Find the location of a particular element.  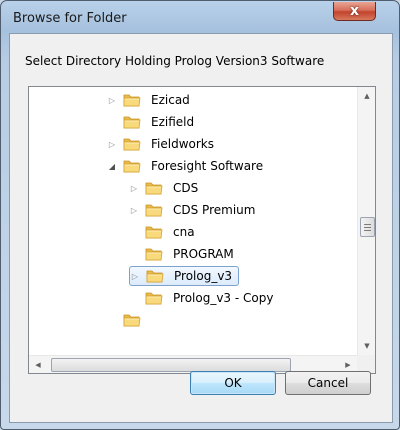

tree-item: ▷ Ezicad is located at coordinates (150, 100).